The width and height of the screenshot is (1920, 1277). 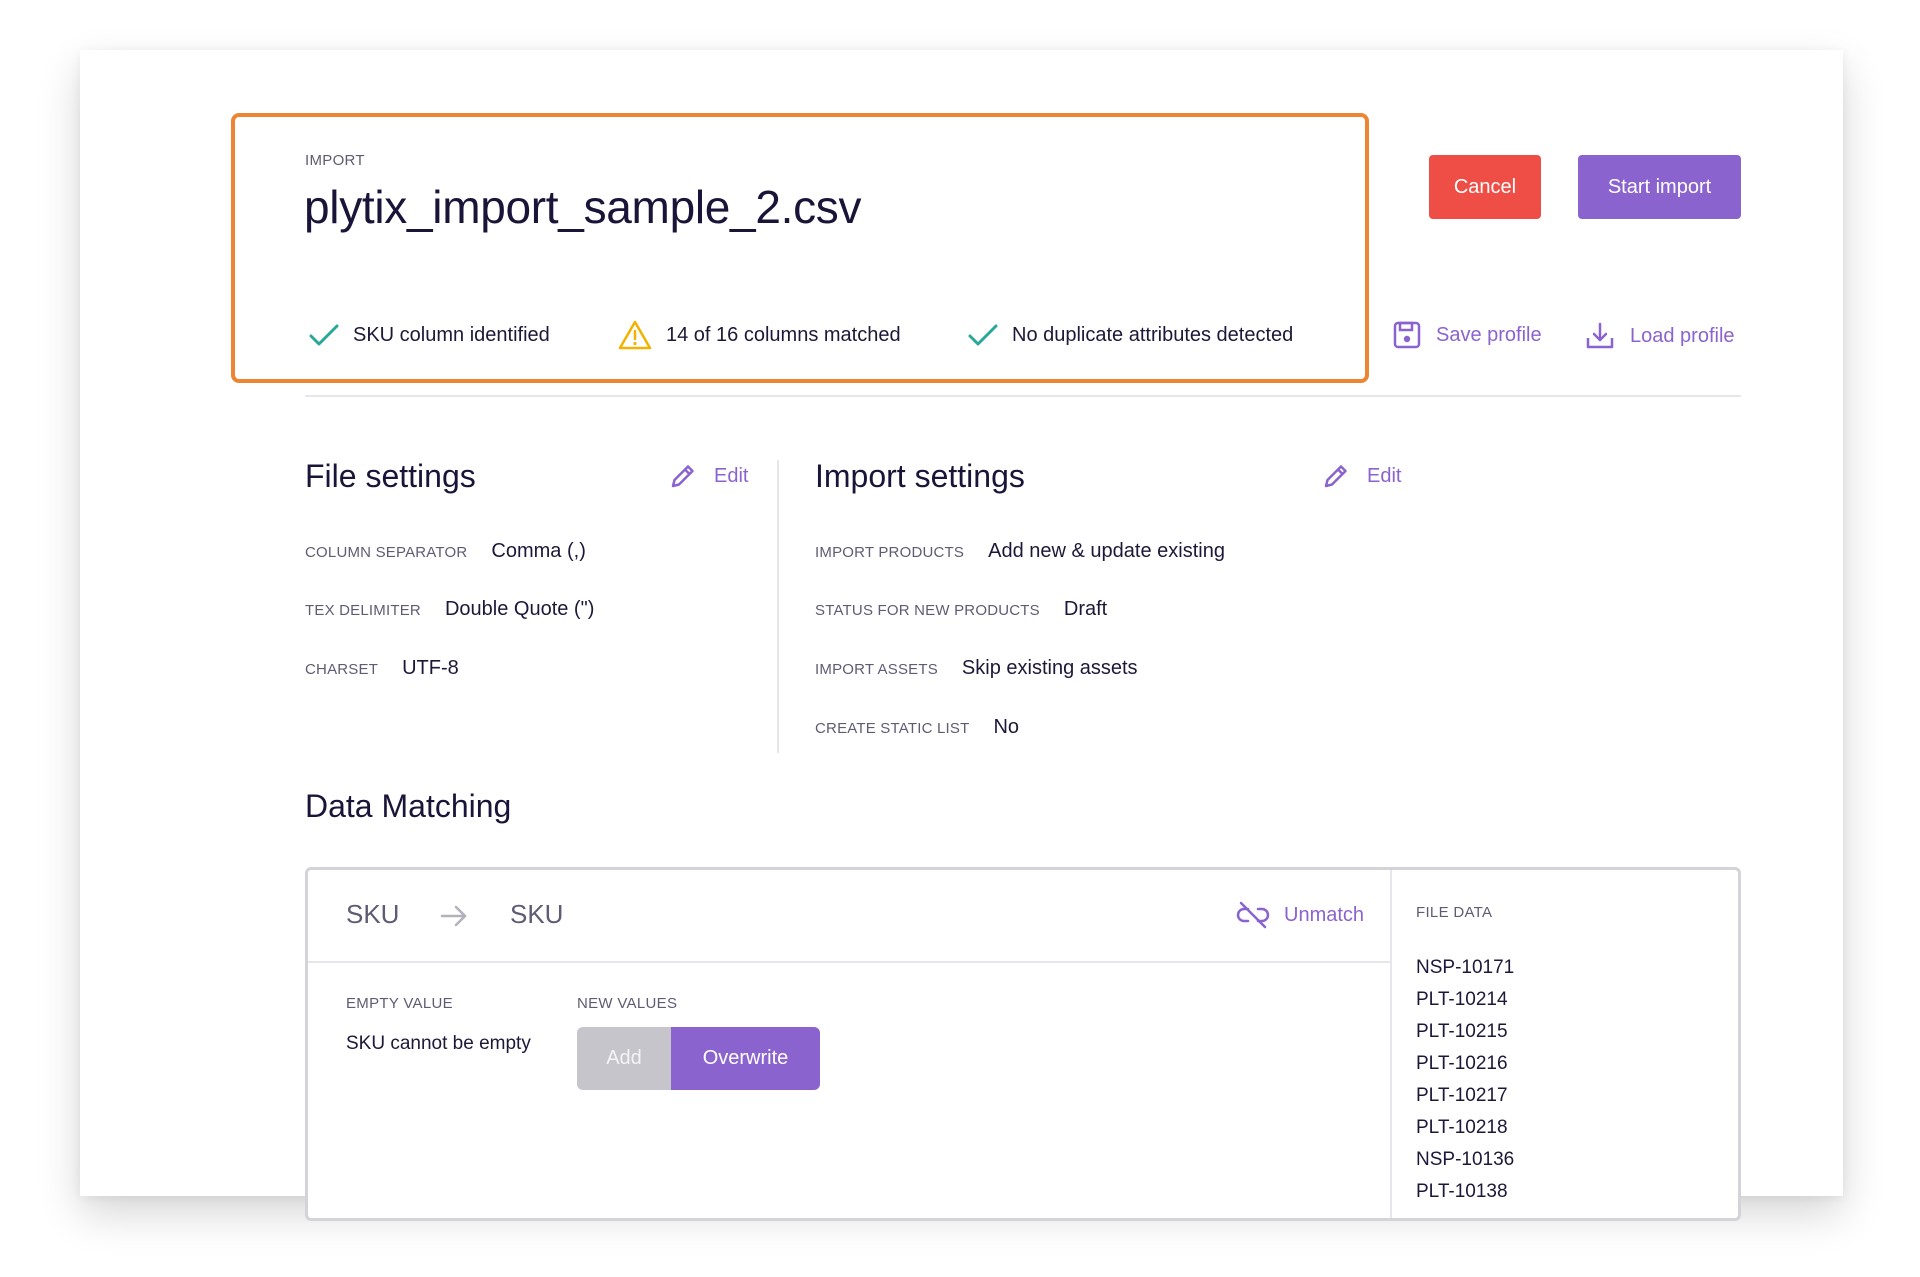 I want to click on load-profile-label: Load profile, so click(x=1682, y=335).